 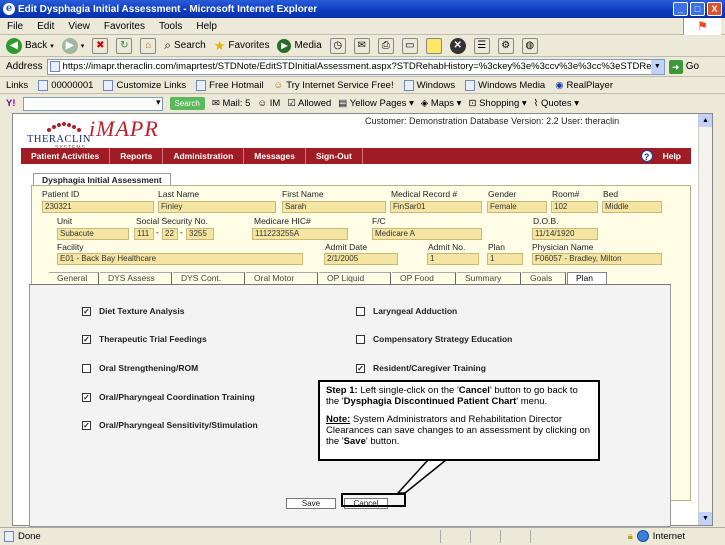 What do you see at coordinates (9, 536) in the screenshot?
I see `status-page-icon` at bounding box center [9, 536].